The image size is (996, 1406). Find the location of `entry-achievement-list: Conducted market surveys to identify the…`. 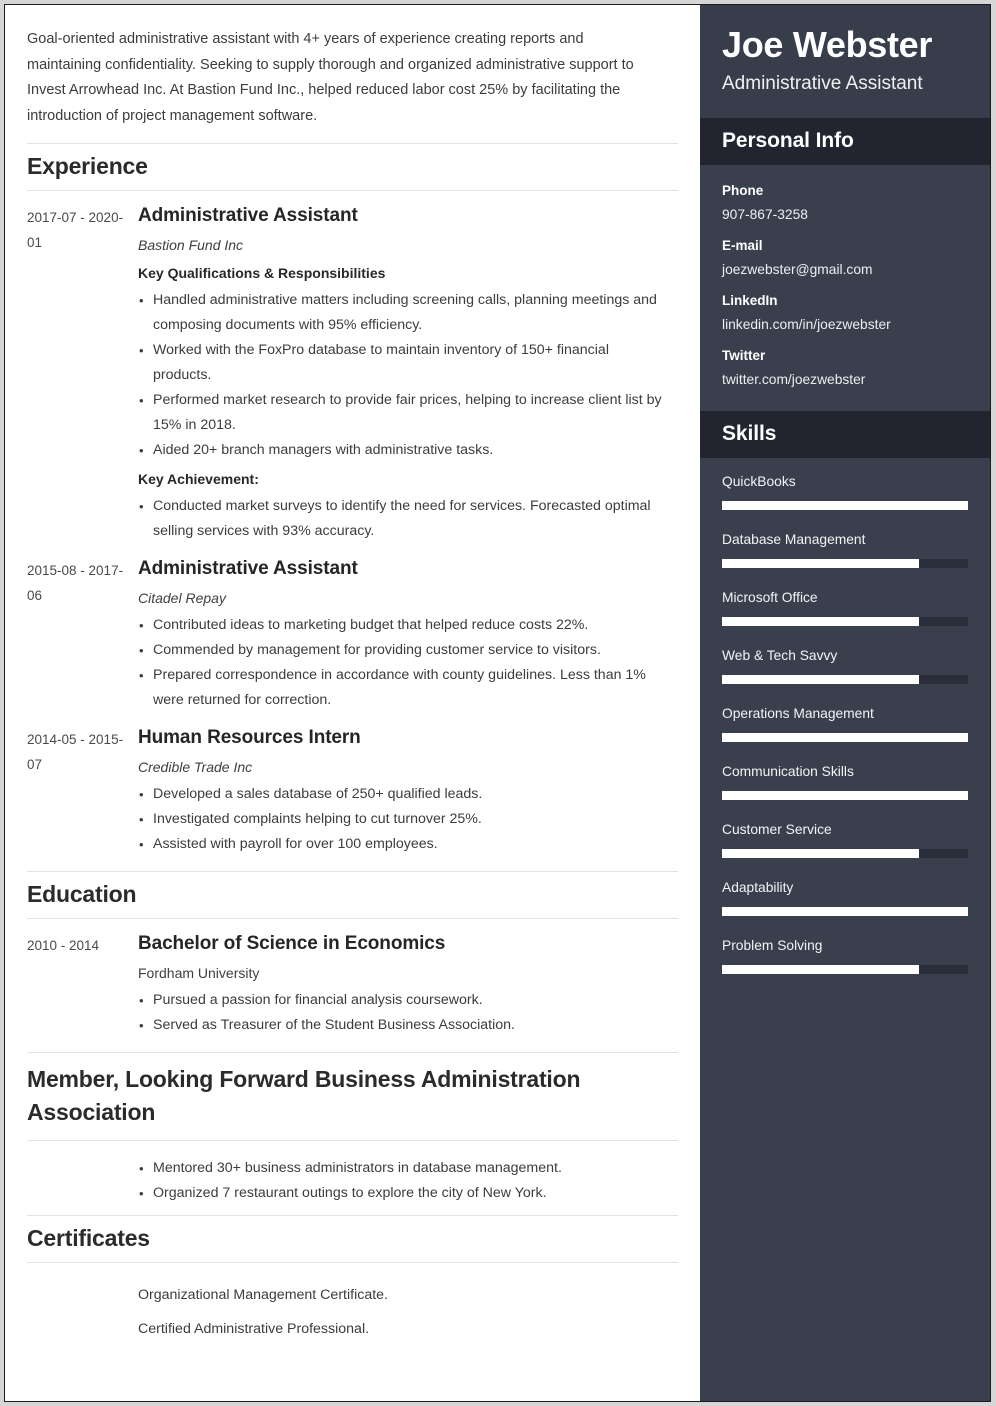

entry-achievement-list: Conducted market surveys to identify the… is located at coordinates (404, 517).